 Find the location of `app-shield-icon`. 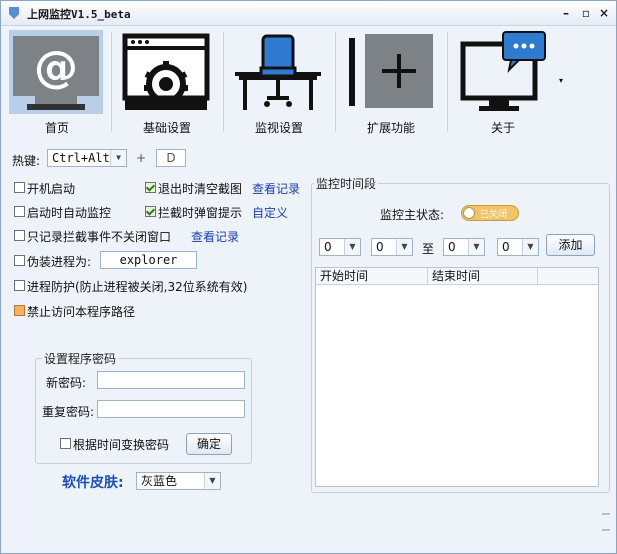

app-shield-icon is located at coordinates (14, 13).